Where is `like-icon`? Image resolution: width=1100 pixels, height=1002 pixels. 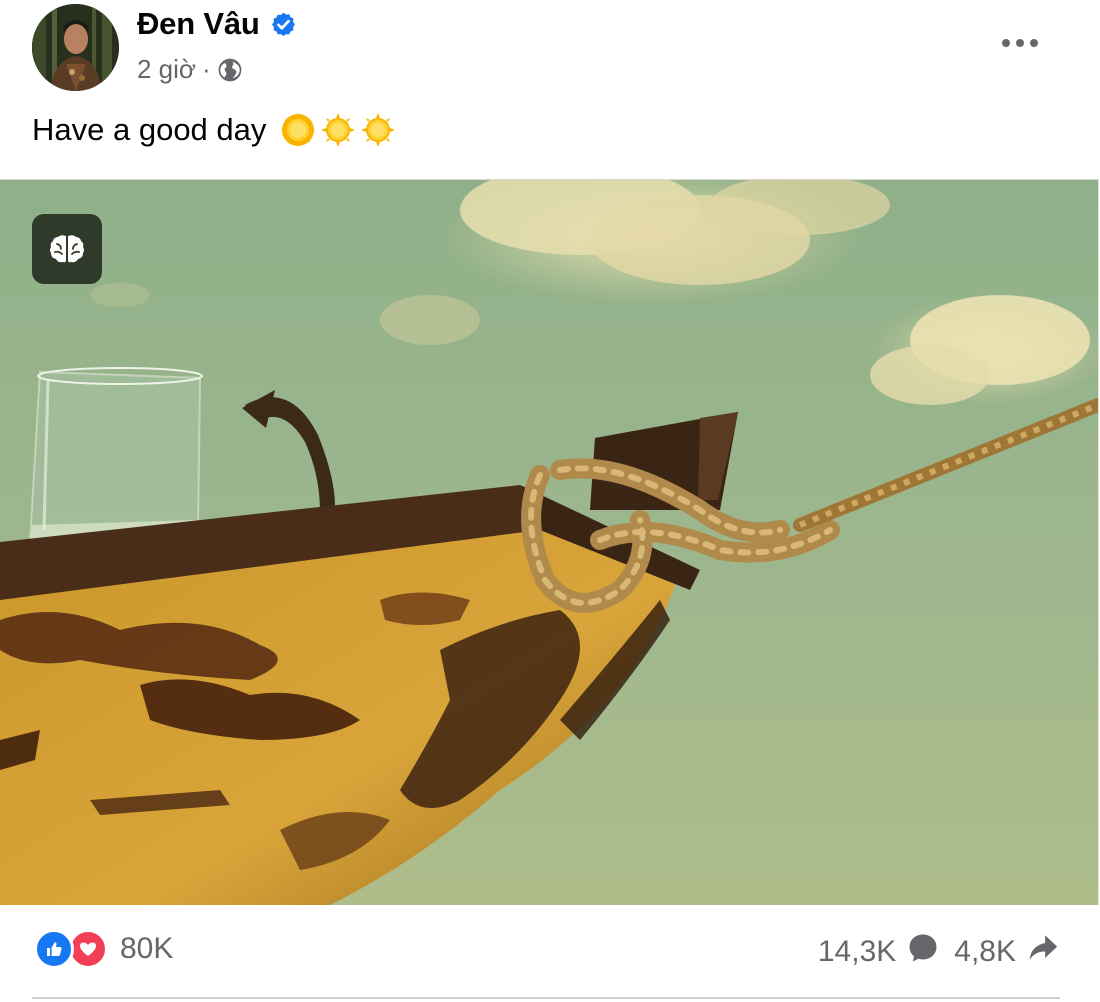
like-icon is located at coordinates (54, 949).